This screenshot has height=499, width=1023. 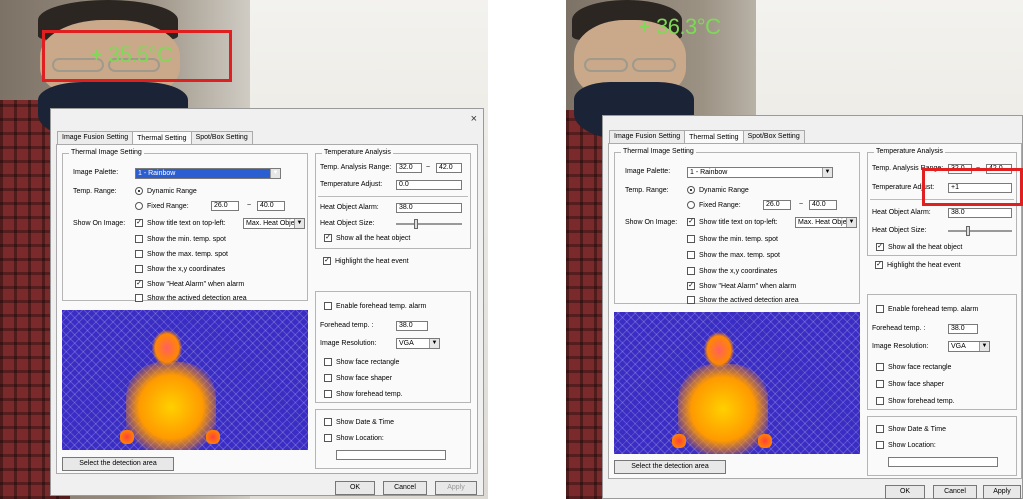 I want to click on thermal-head, so click(x=167, y=348).